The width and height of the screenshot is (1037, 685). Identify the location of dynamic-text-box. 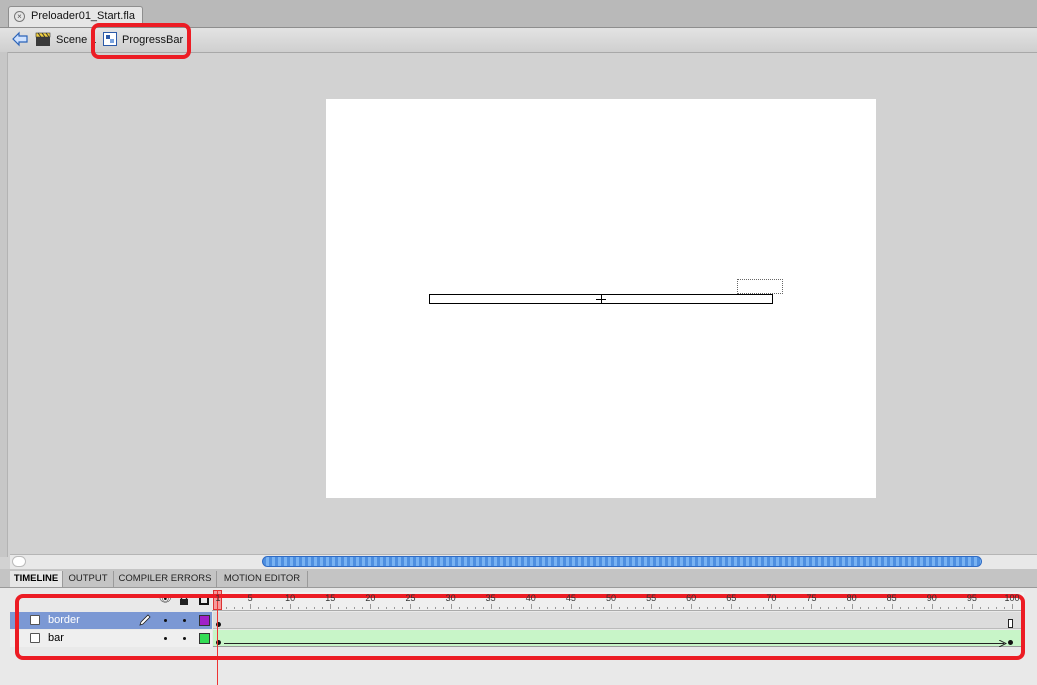
(760, 286).